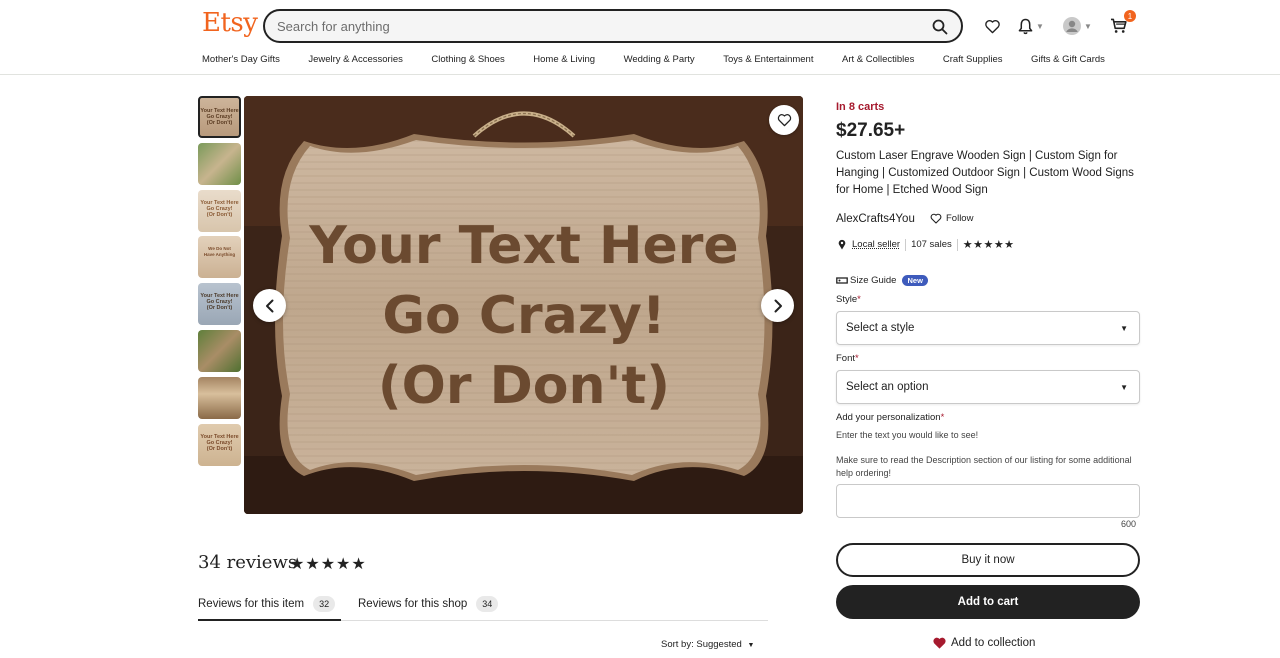  Describe the element at coordinates (931, 244) in the screenshot. I see `sales-count: 107 sales` at that location.